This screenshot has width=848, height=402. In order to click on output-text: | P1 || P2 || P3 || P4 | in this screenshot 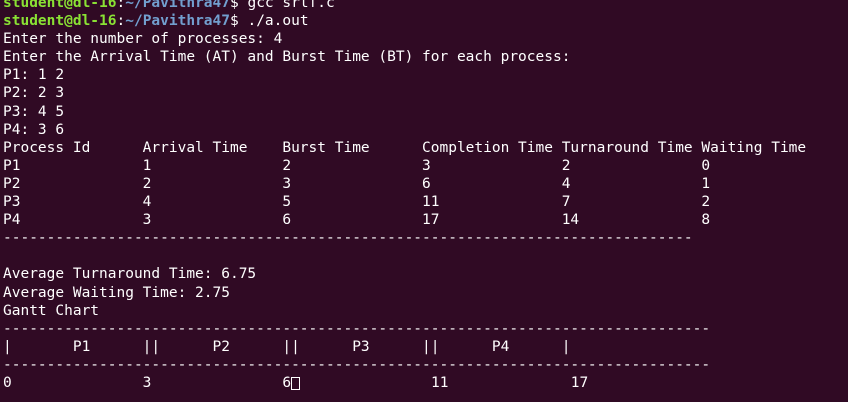, I will do `click(287, 346)`.